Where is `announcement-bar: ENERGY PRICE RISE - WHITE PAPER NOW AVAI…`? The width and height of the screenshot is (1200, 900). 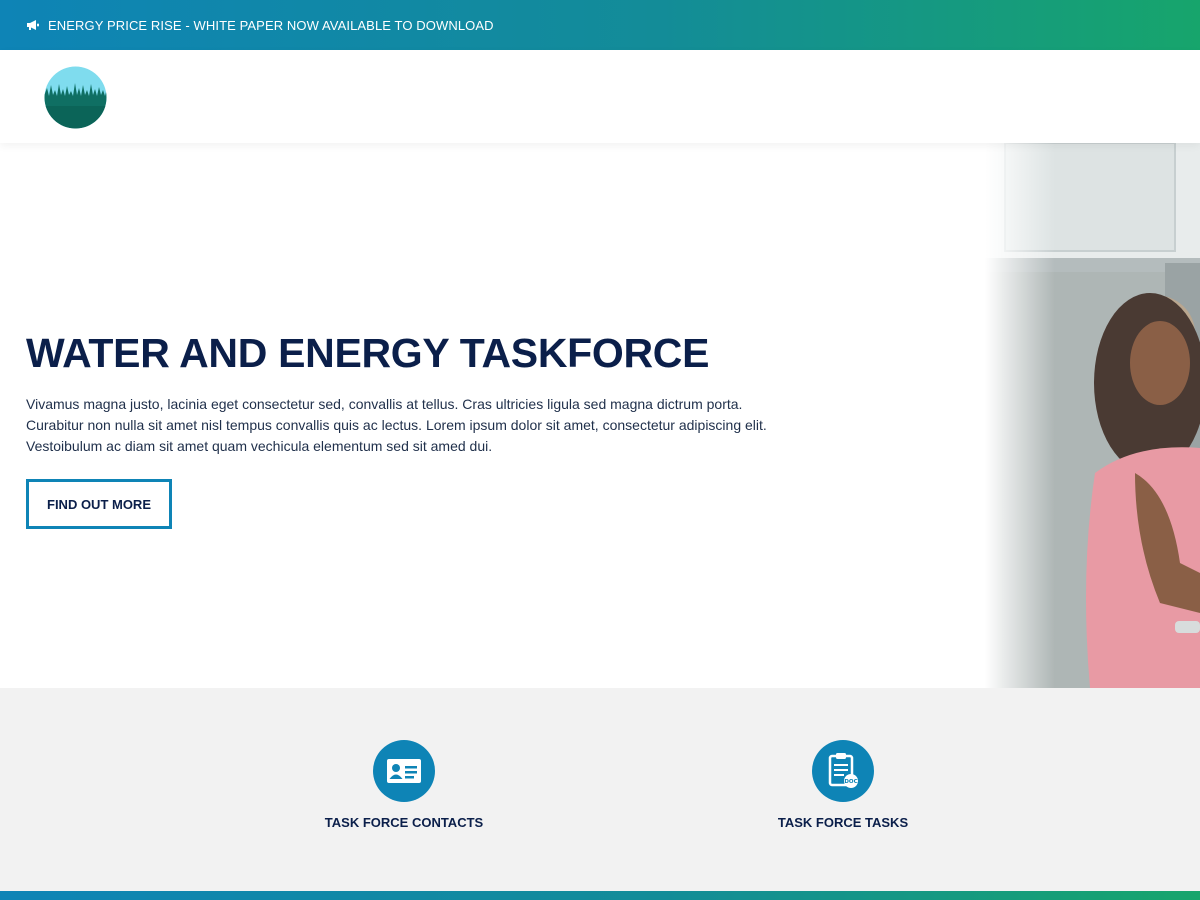 announcement-bar: ENERGY PRICE RISE - WHITE PAPER NOW AVAI… is located at coordinates (600, 25).